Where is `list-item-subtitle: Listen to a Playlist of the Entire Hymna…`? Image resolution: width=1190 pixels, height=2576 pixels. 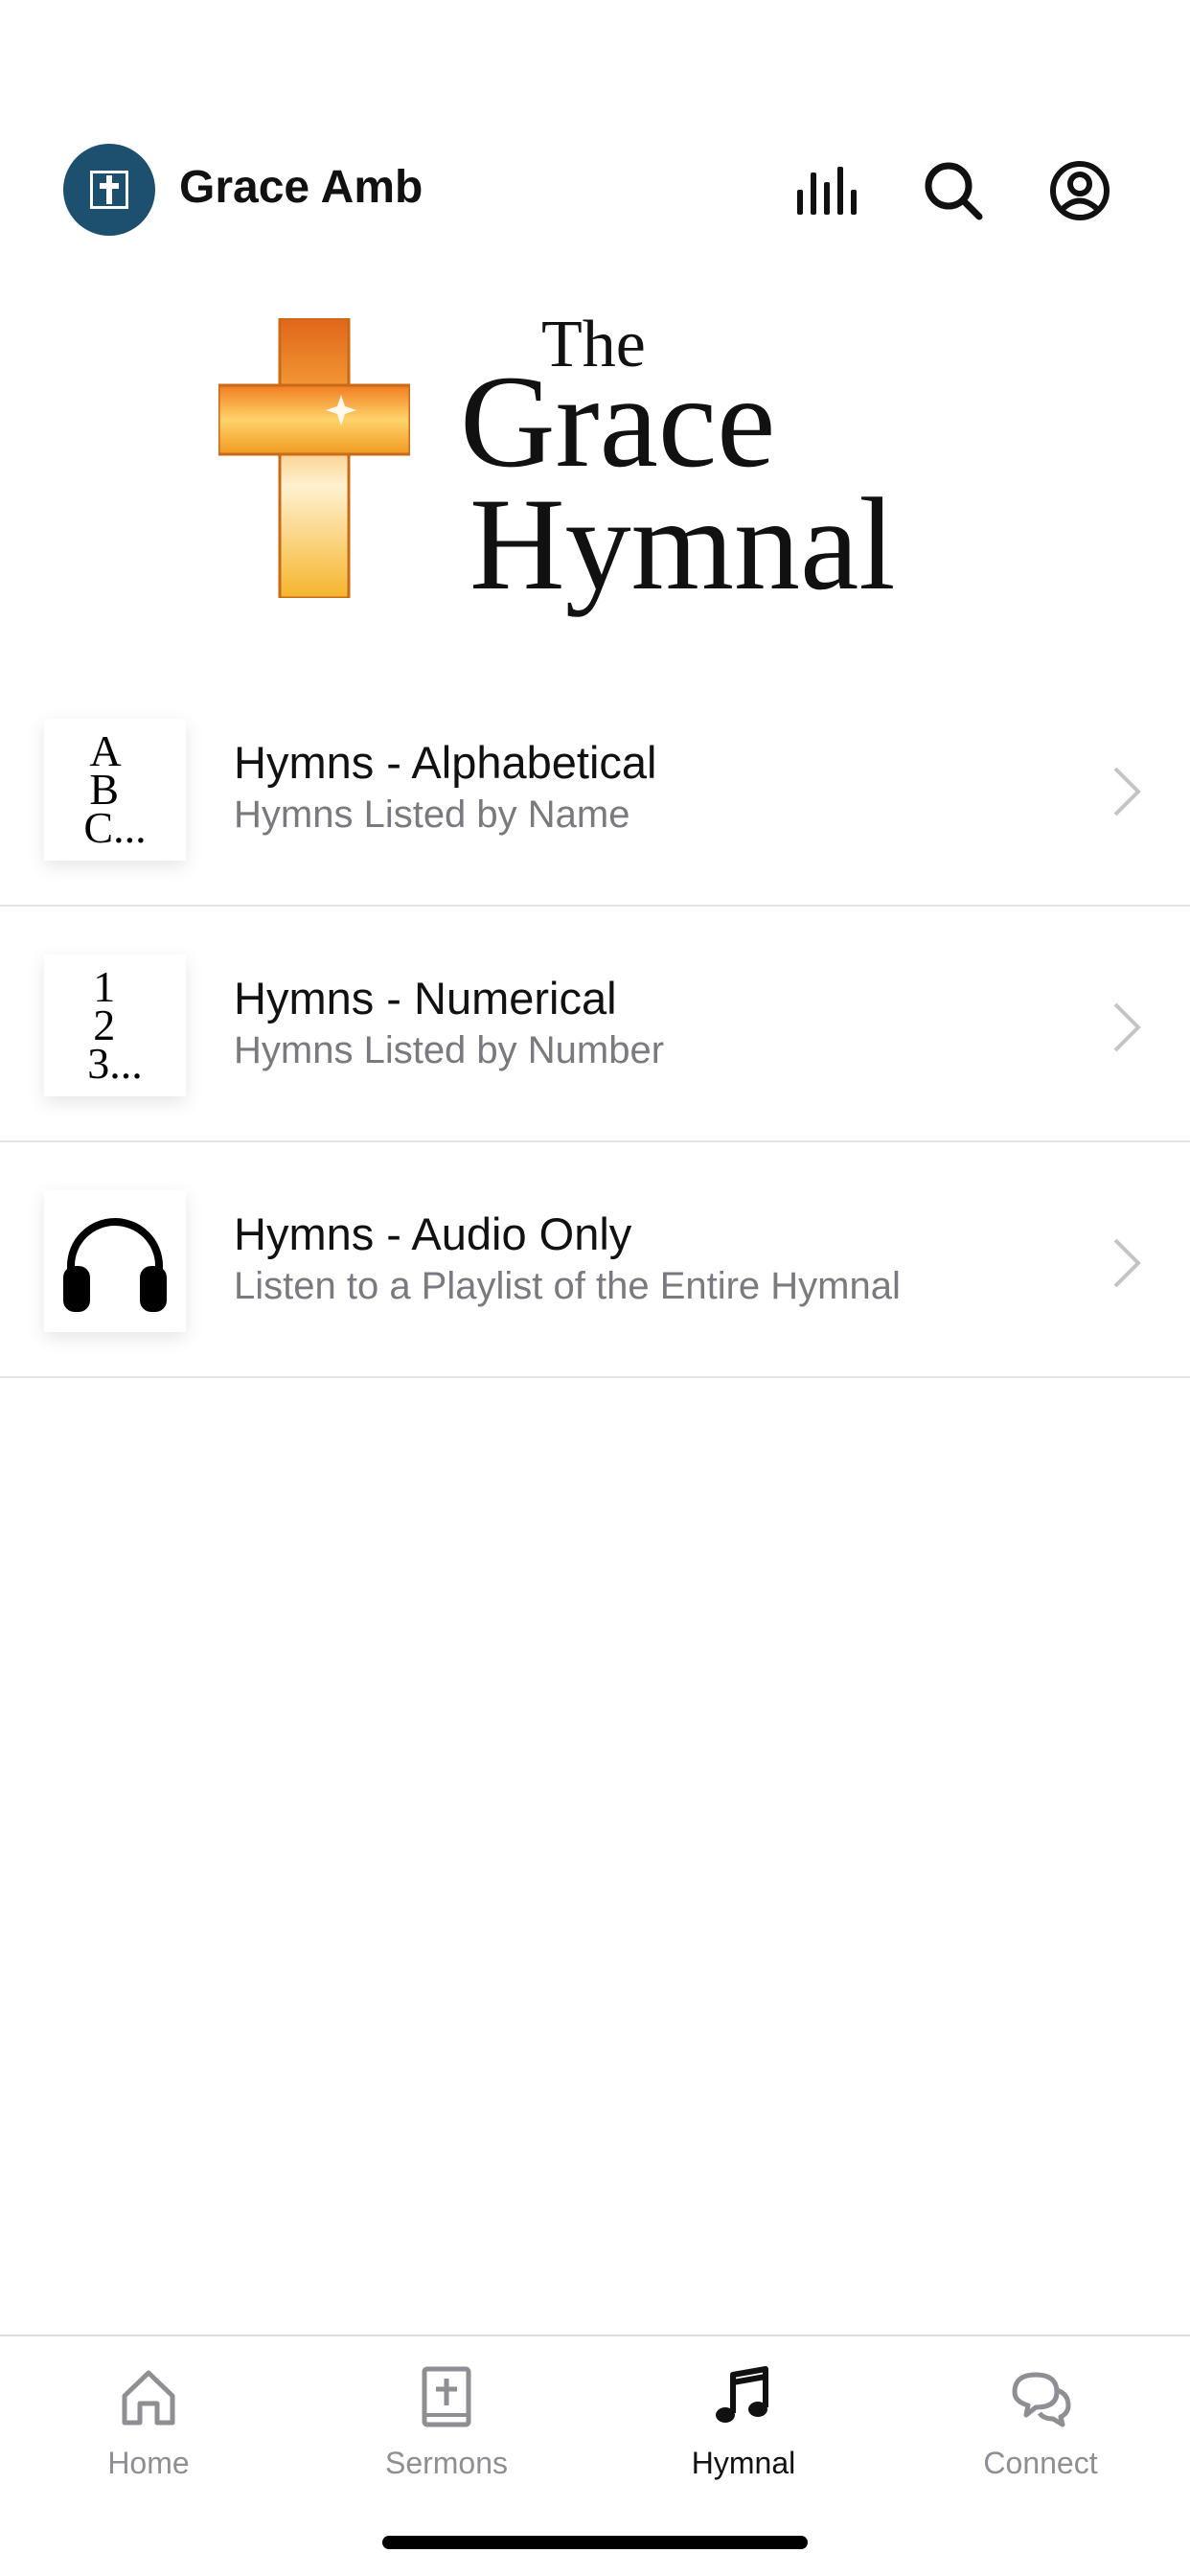
list-item-subtitle: Listen to a Playlist of the Entire Hymna… is located at coordinates (568, 1286).